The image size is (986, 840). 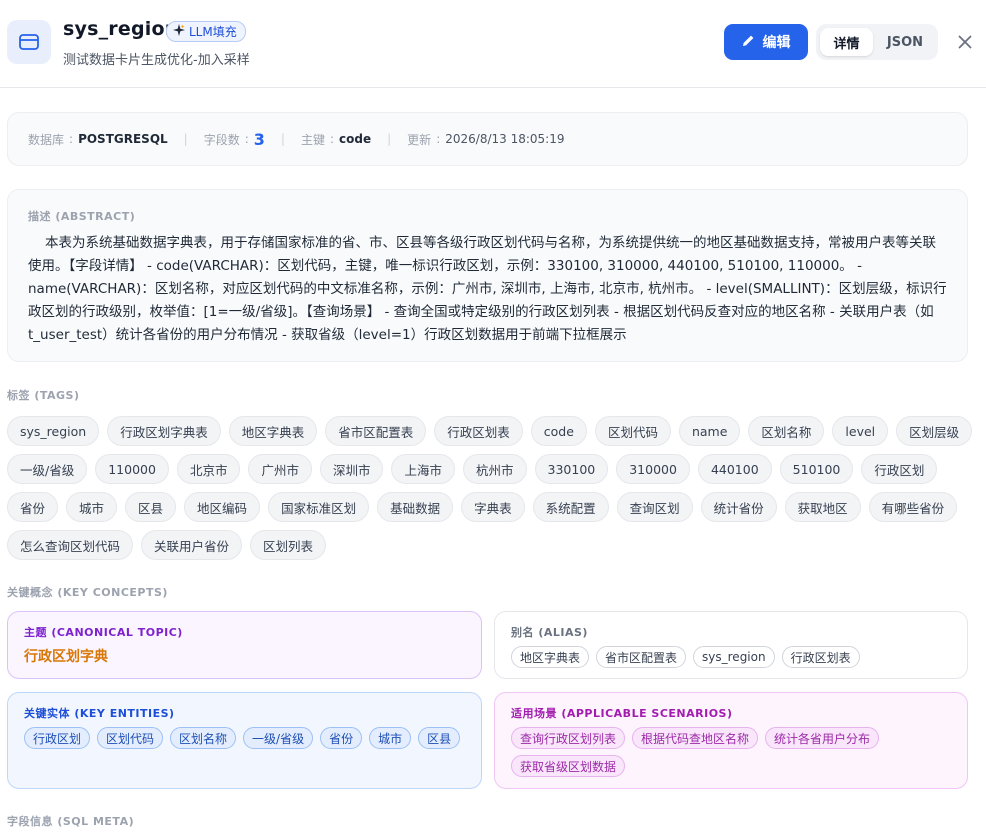 I want to click on page-title: sys_region, so click(x=121, y=29).